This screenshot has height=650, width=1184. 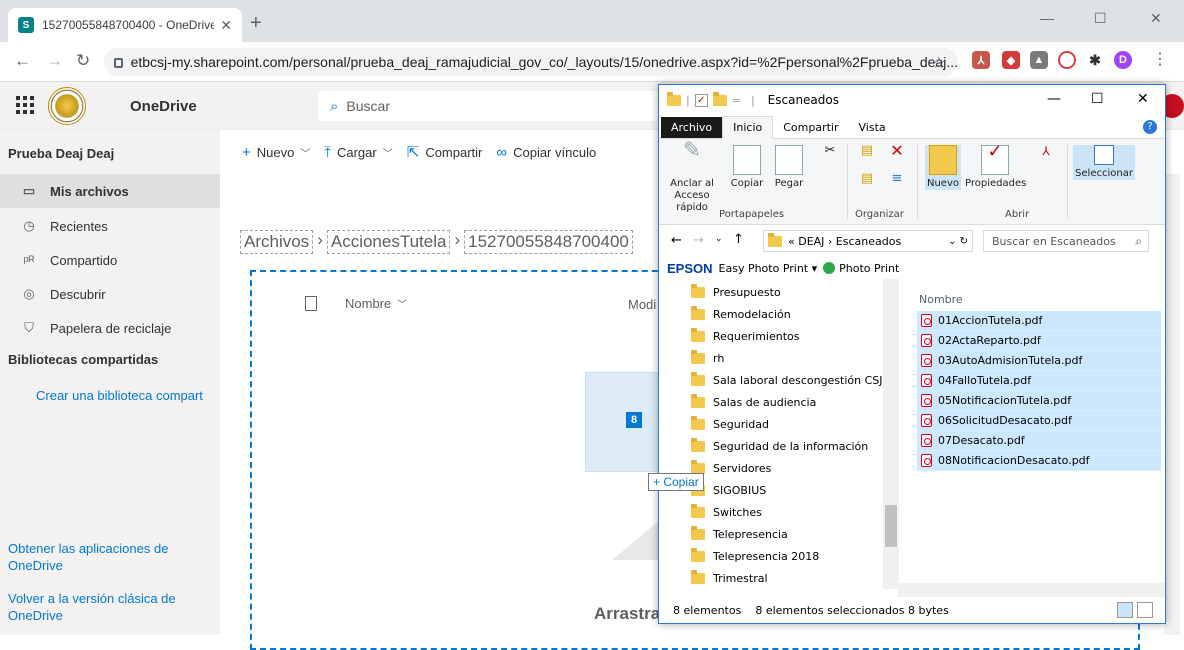 I want to click on explorer-minimize-button: —, so click(x=1054, y=99).